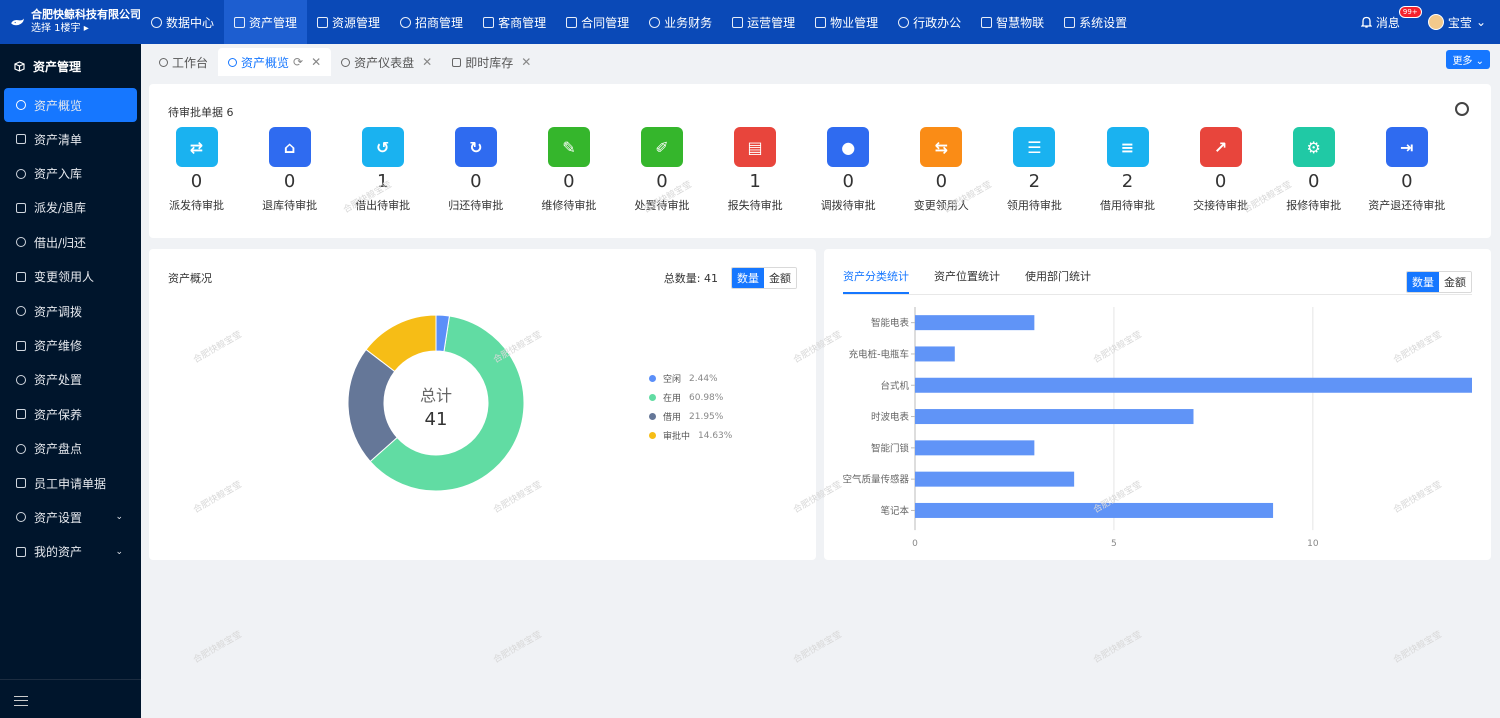 The width and height of the screenshot is (1500, 718). I want to click on sidebar-divider, so click(70, 679).